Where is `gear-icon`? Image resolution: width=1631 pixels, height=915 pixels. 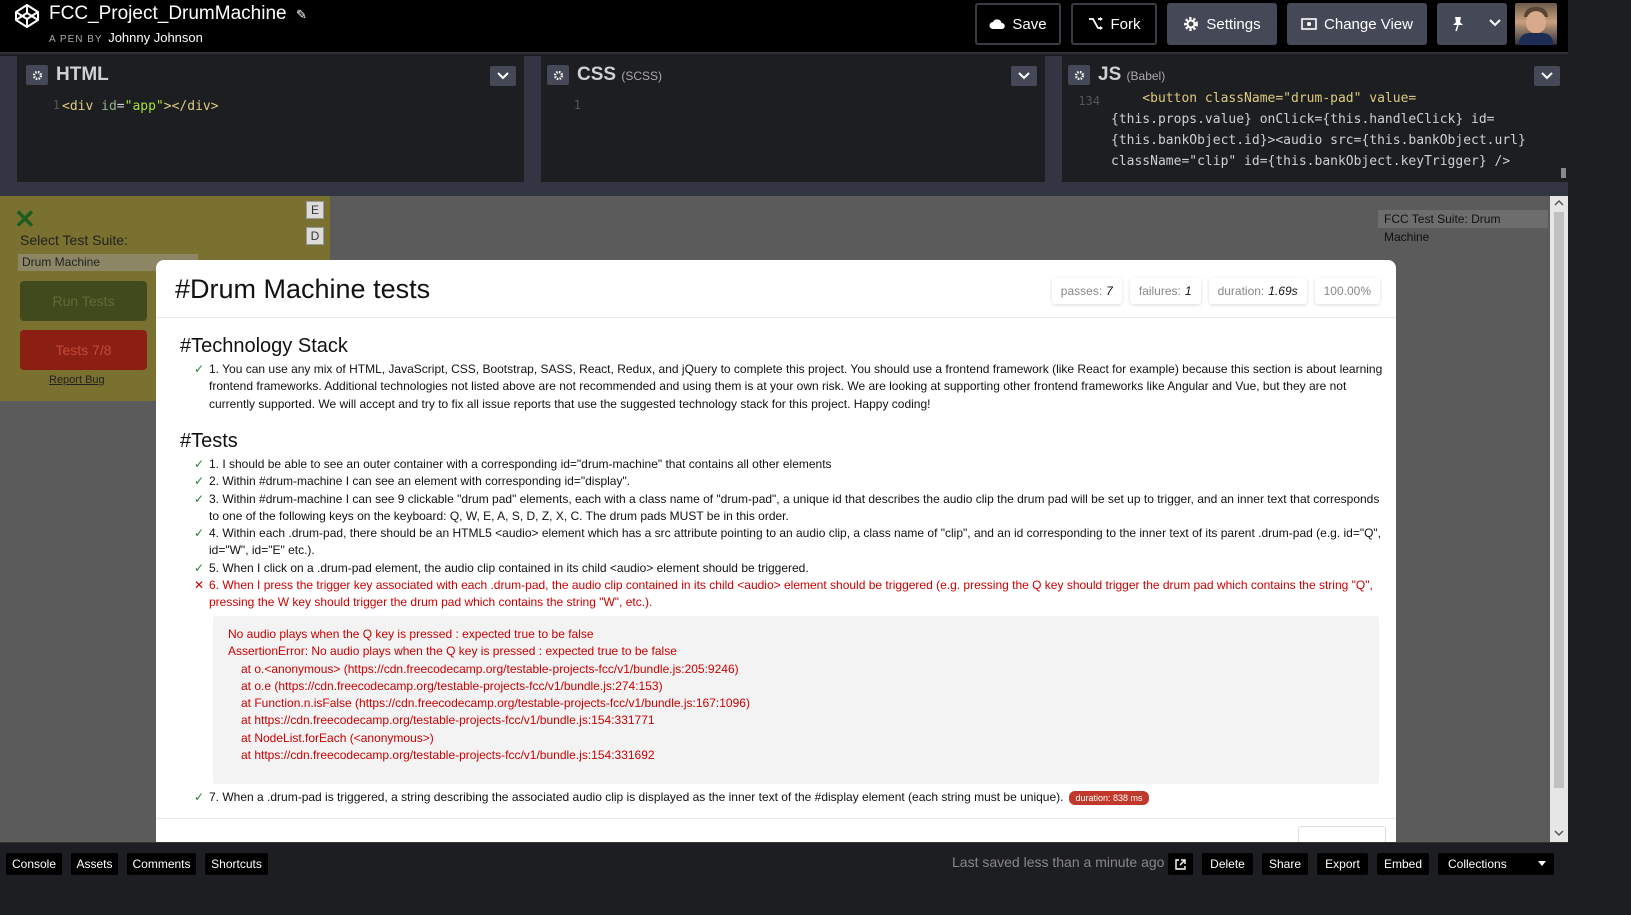 gear-icon is located at coordinates (1191, 24).